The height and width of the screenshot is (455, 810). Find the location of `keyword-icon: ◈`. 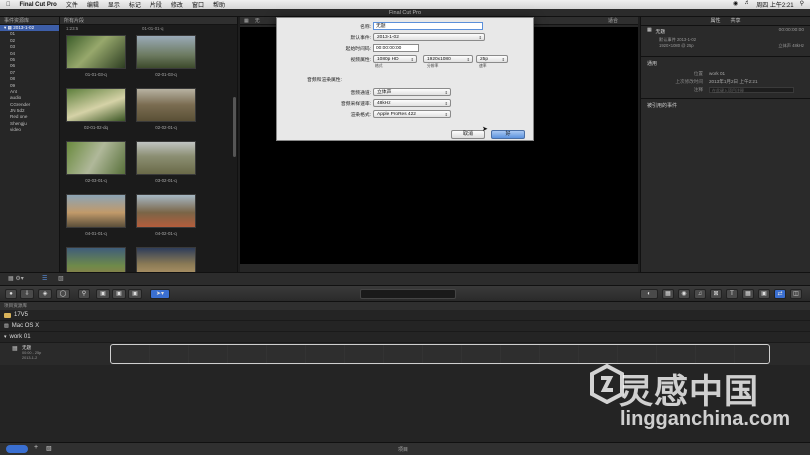

keyword-icon: ◈ is located at coordinates (45, 294).